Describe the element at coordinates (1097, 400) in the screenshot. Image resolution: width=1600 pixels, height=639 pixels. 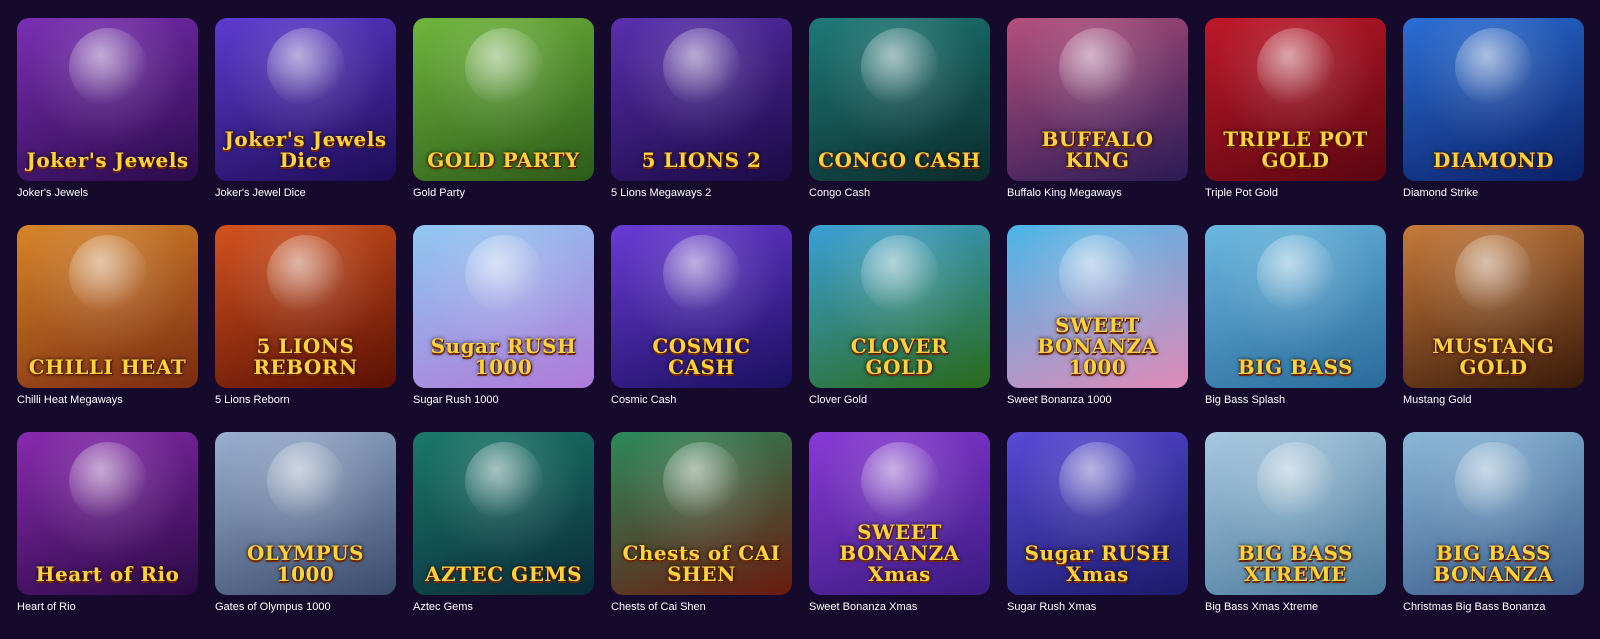
I see `game-title: Sweet Bonanza 1000` at that location.